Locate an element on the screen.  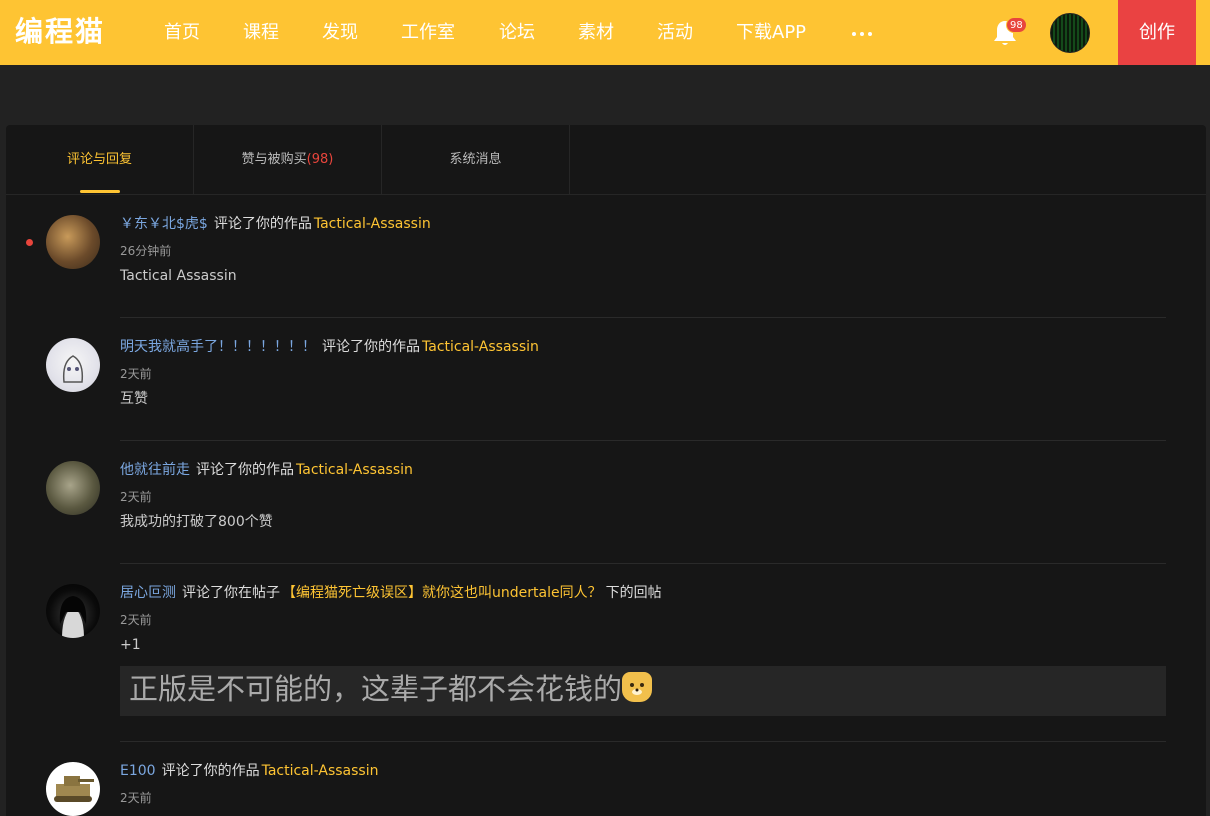
post-link: 【编程猫死亡级误区】就你这也叫undertale同人？ is located at coordinates (442, 593).